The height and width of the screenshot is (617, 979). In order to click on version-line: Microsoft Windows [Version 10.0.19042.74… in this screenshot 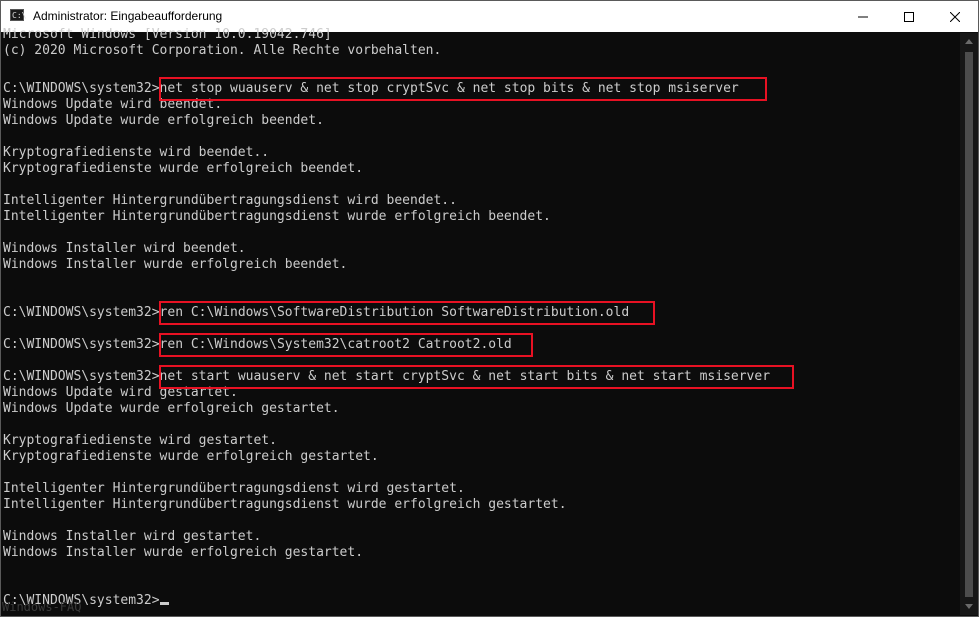, I will do `click(167, 34)`.